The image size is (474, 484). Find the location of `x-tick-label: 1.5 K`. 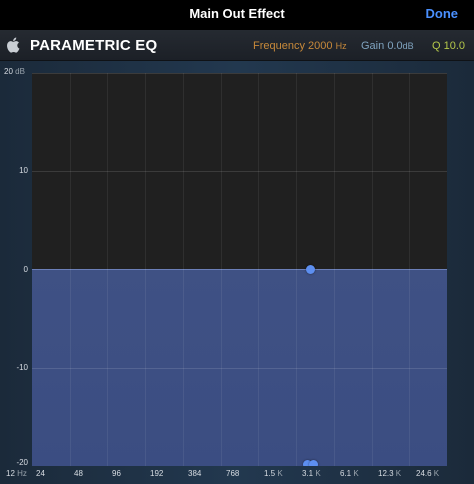

x-tick-label: 1.5 K is located at coordinates (273, 473).